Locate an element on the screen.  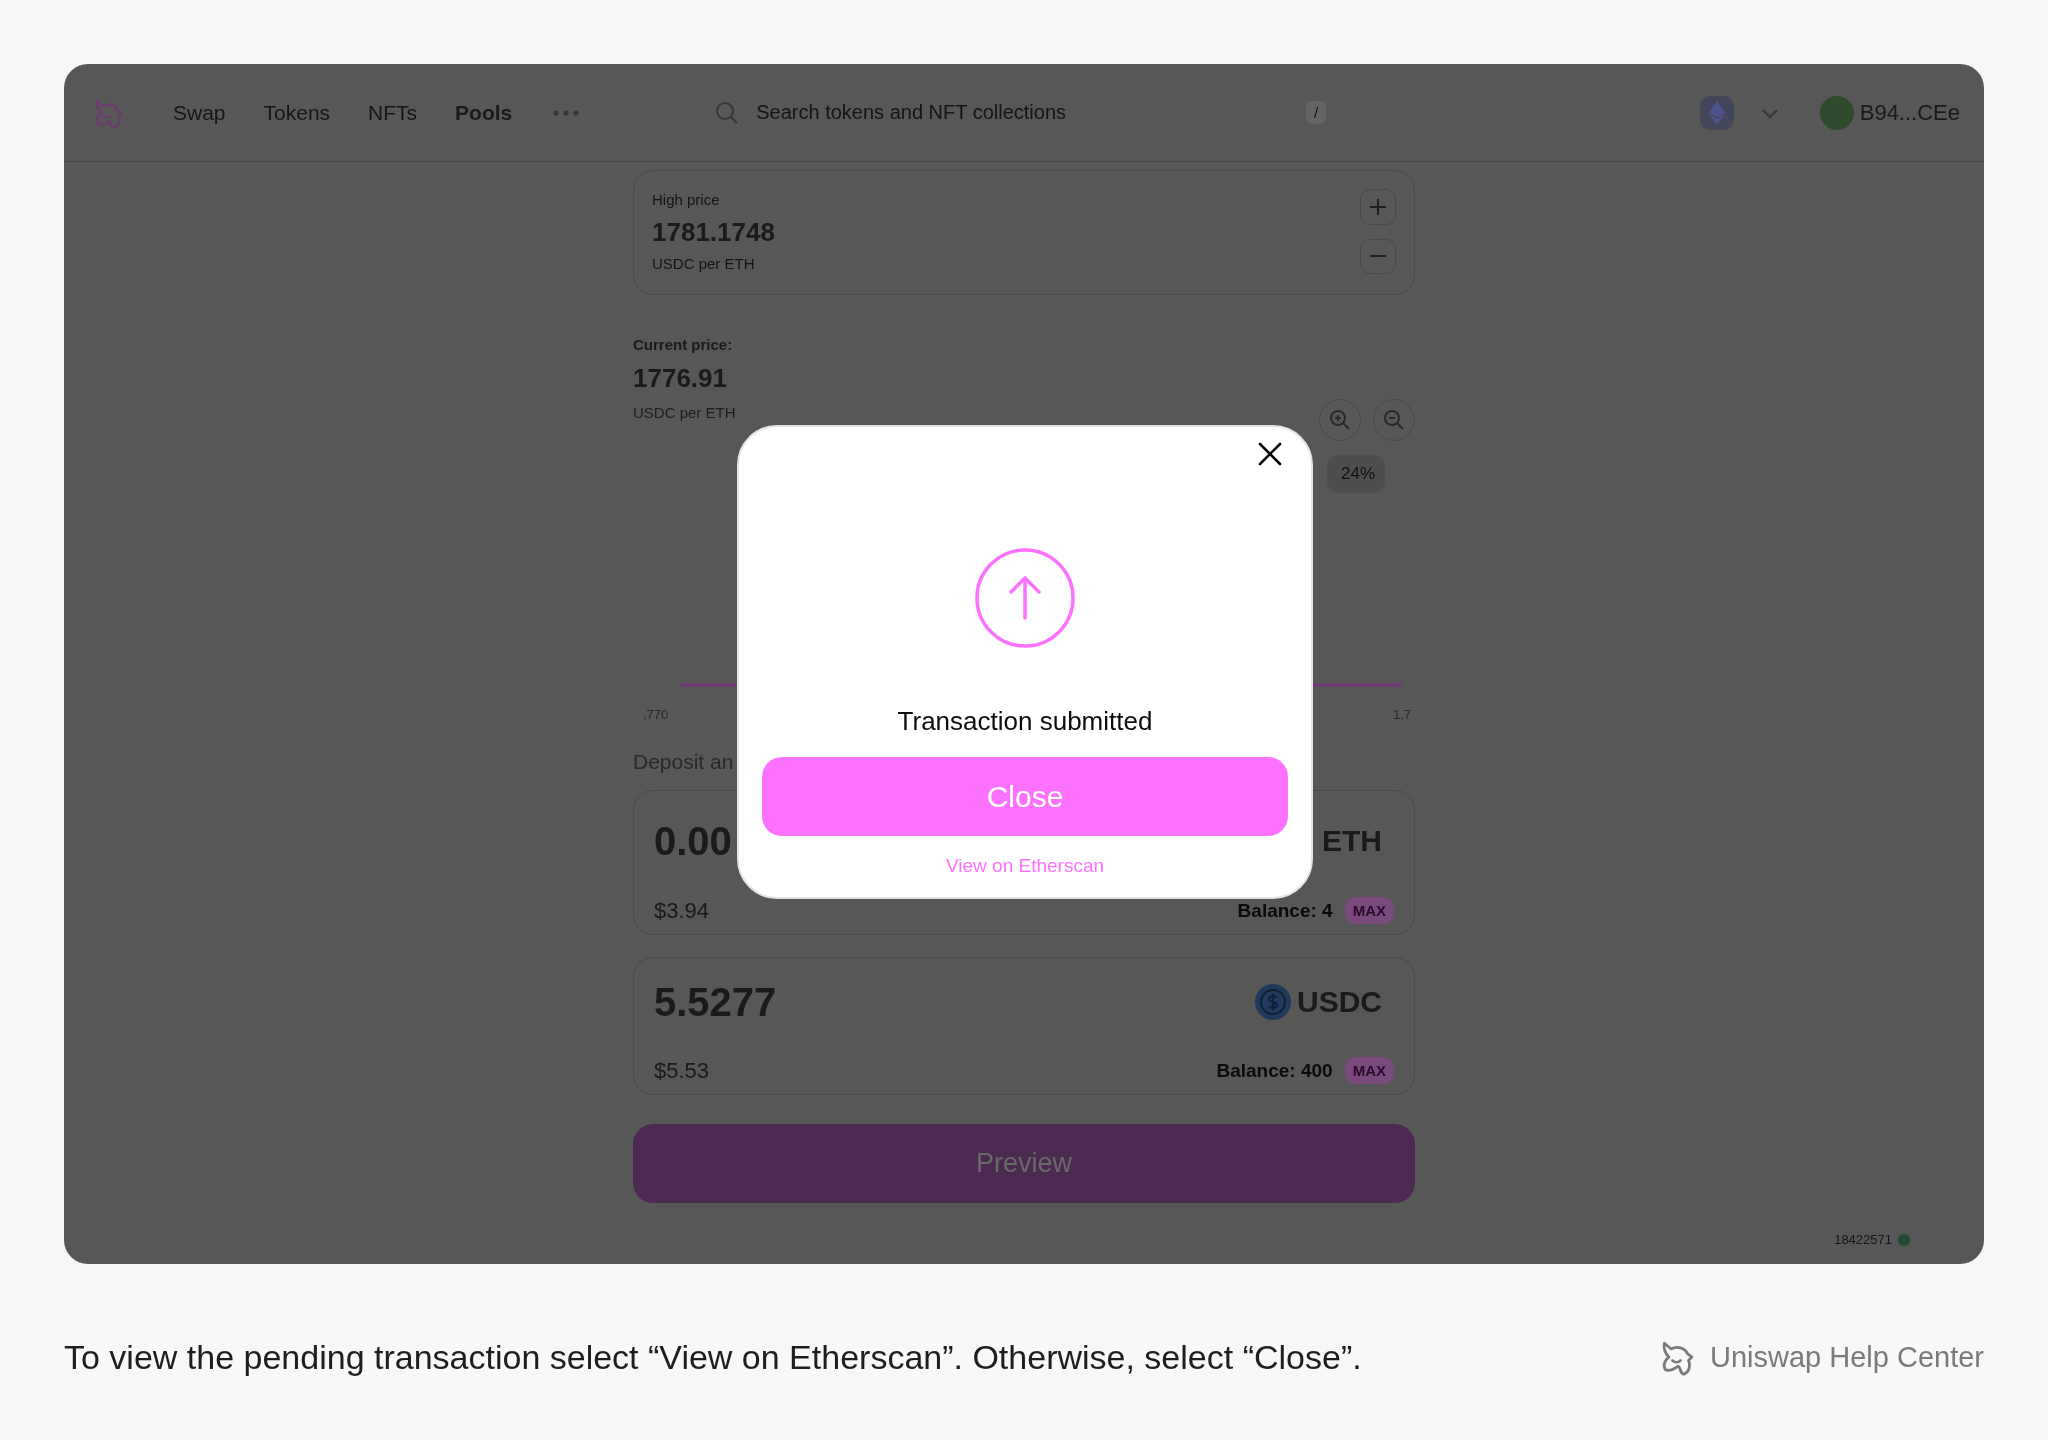
status-dot-icon is located at coordinates (1904, 1239).